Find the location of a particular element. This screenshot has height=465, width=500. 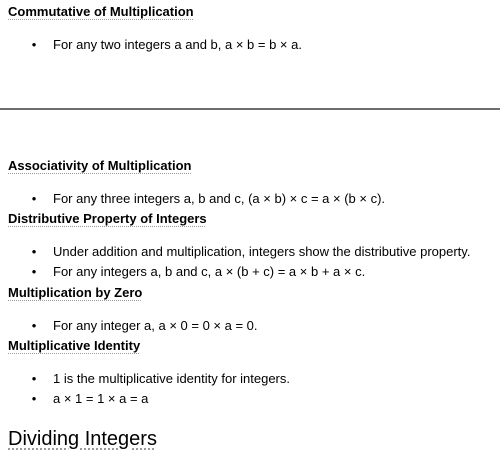

heading-associativity: Associativity of Multiplication is located at coordinates (100, 165).